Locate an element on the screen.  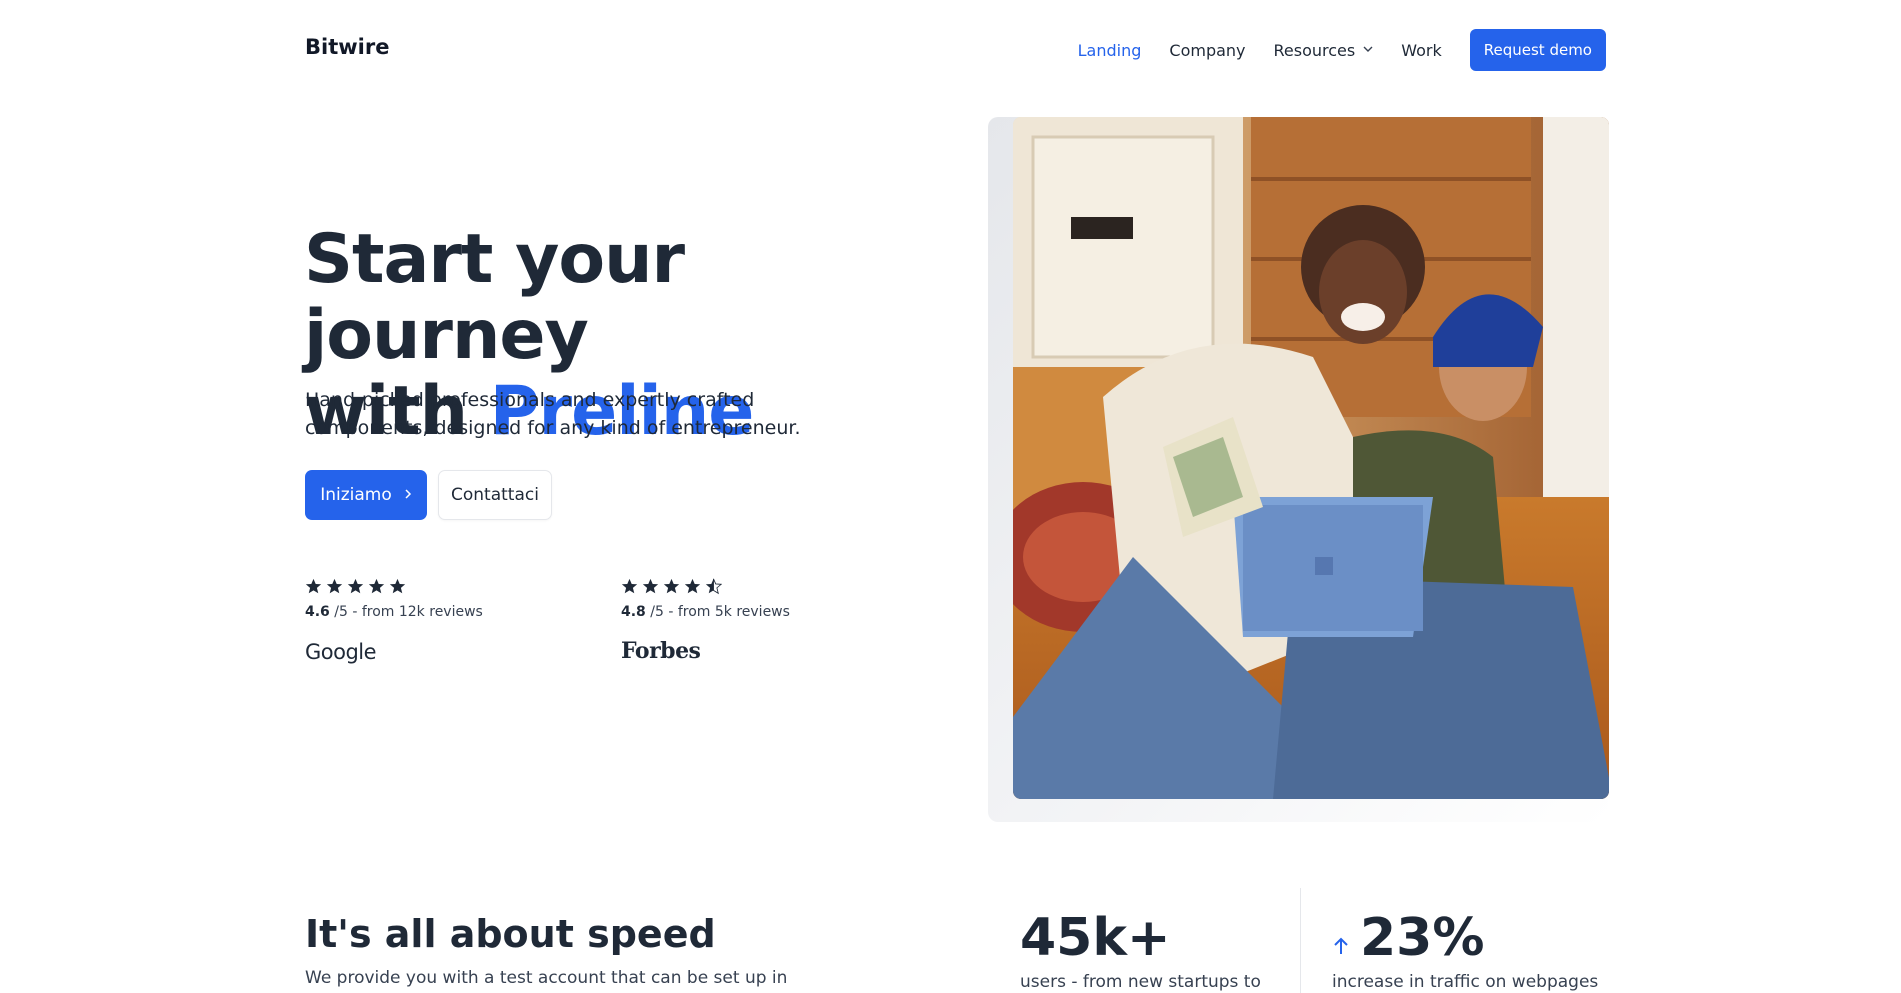
stat-users: 45k+ users - from new startups to is located at coordinates (1140, 950).